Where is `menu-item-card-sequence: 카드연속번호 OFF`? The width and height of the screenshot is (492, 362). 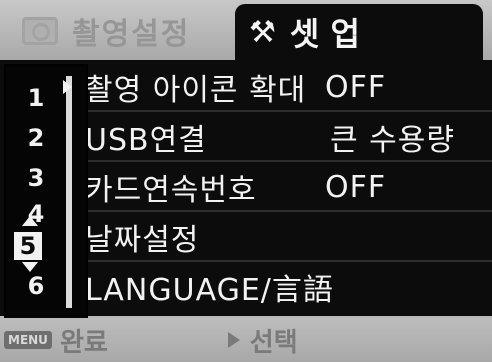 menu-item-card-sequence: 카드연속번호 OFF is located at coordinates (235, 187).